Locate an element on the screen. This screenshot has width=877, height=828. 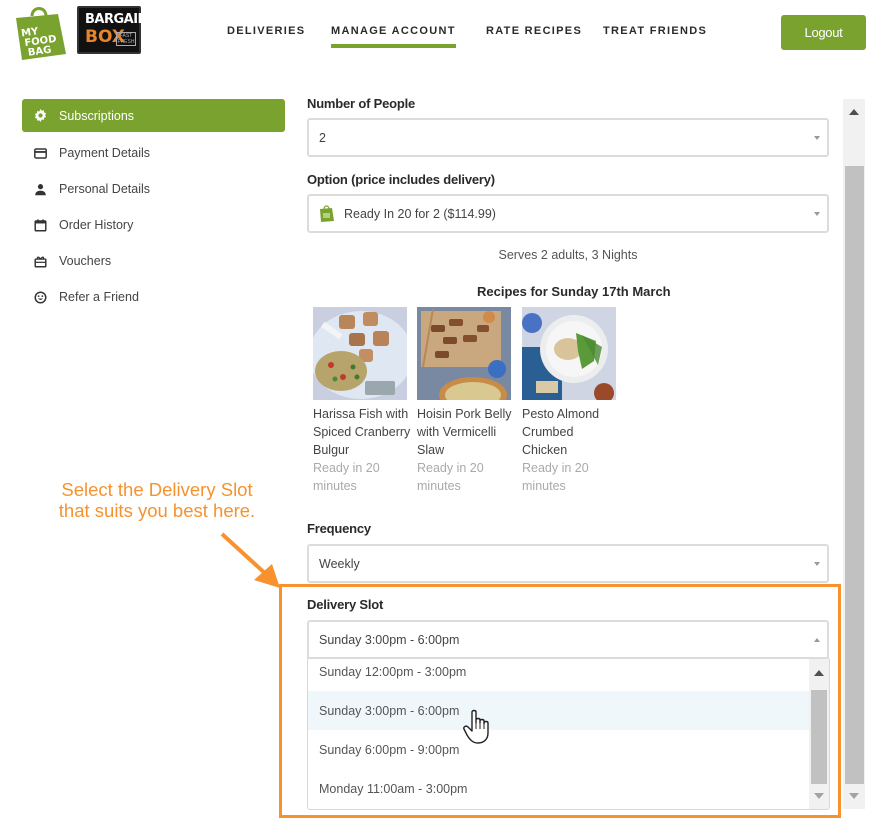
nav-treat-friends: TREAT FRIENDS is located at coordinates (655, 31).